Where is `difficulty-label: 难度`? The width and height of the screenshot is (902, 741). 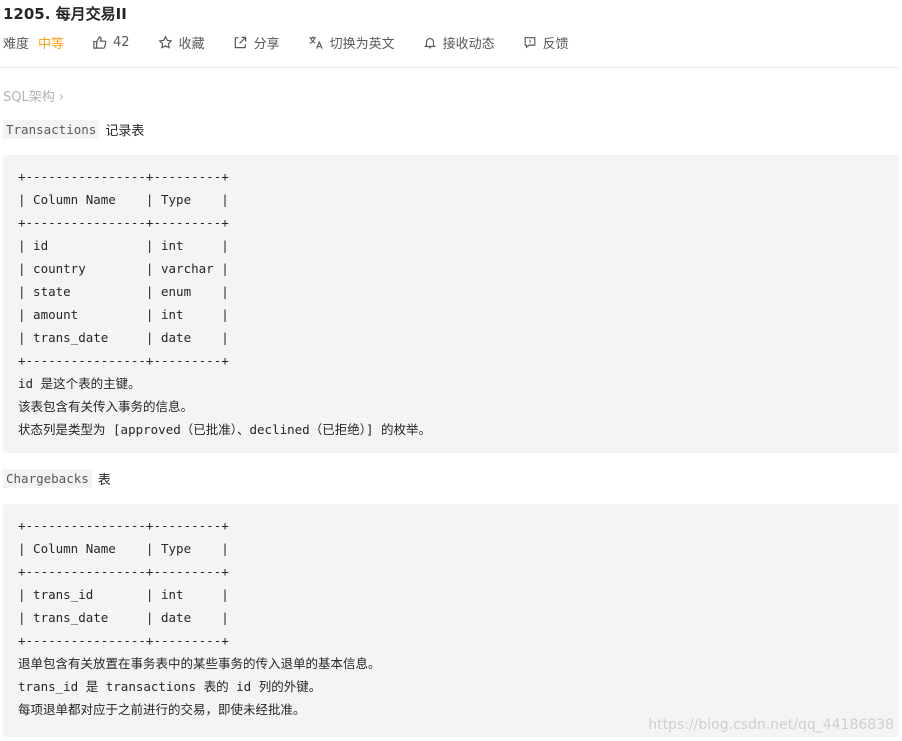
difficulty-label: 难度 is located at coordinates (16, 44).